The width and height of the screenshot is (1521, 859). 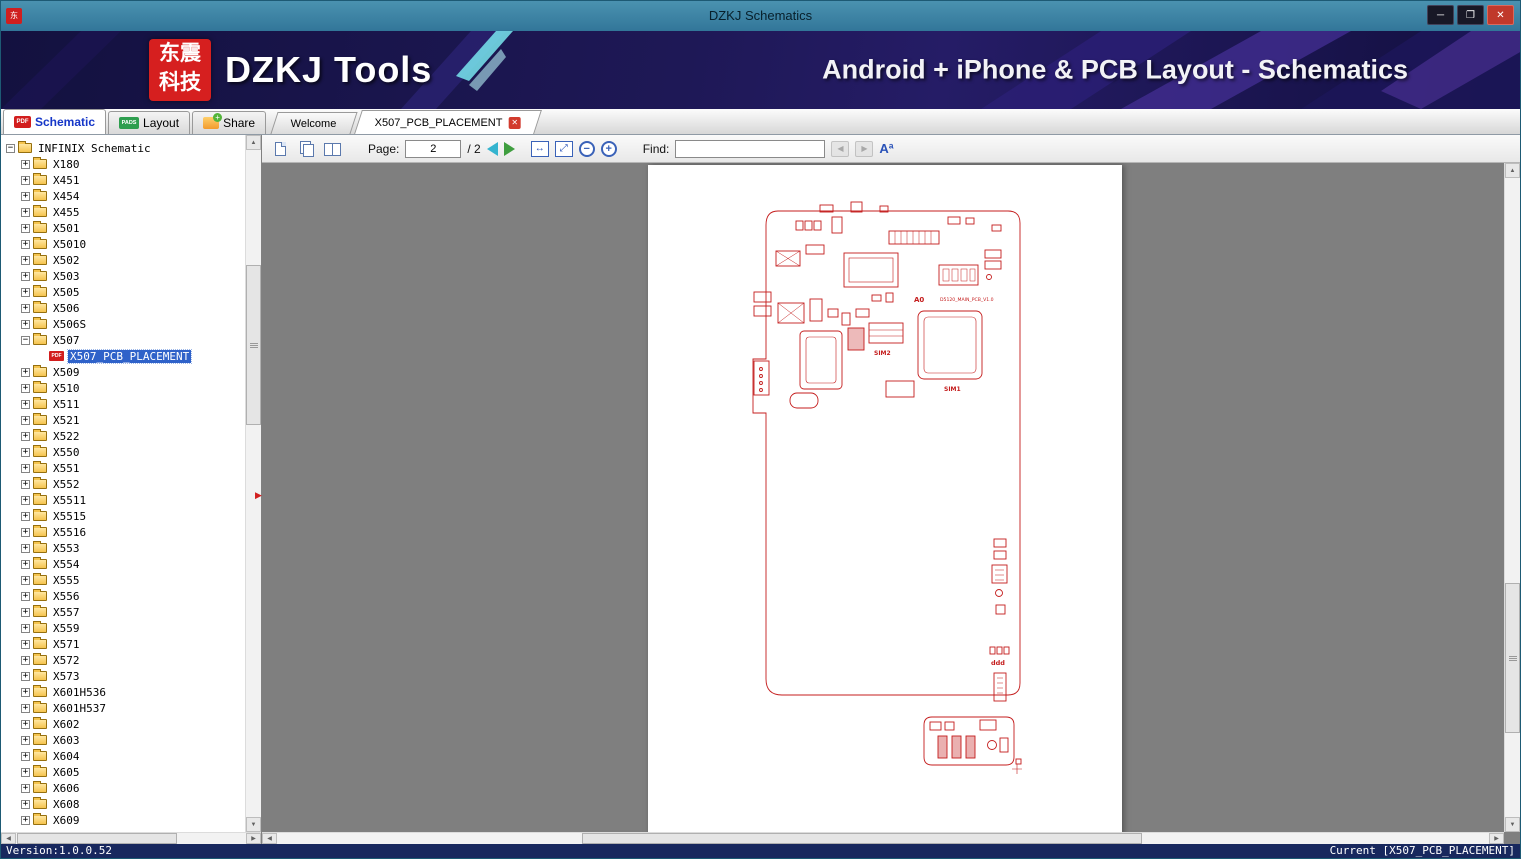 What do you see at coordinates (253, 824) in the screenshot?
I see `scroll-down-icon: ▼` at bounding box center [253, 824].